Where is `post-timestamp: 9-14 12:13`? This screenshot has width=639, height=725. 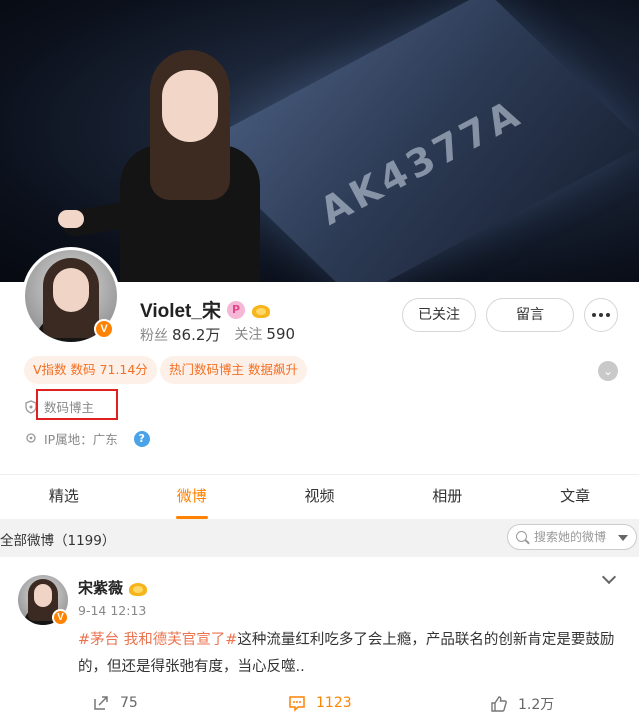 post-timestamp: 9-14 12:13 is located at coordinates (112, 610).